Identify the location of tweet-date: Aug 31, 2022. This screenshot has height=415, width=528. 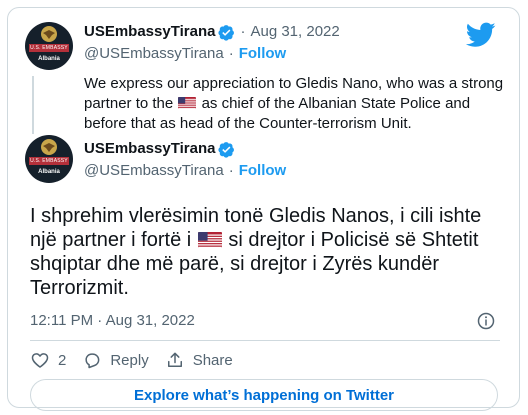
(294, 32).